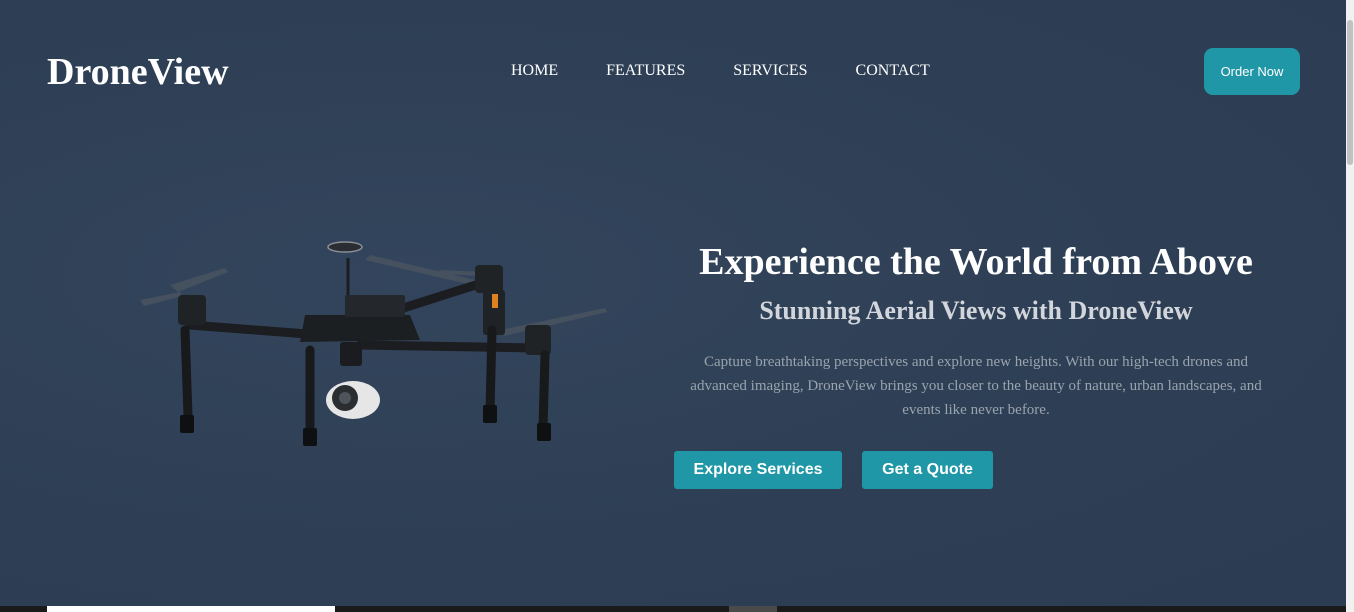 This screenshot has height=612, width=1354. I want to click on nav-services: SERVICES, so click(770, 71).